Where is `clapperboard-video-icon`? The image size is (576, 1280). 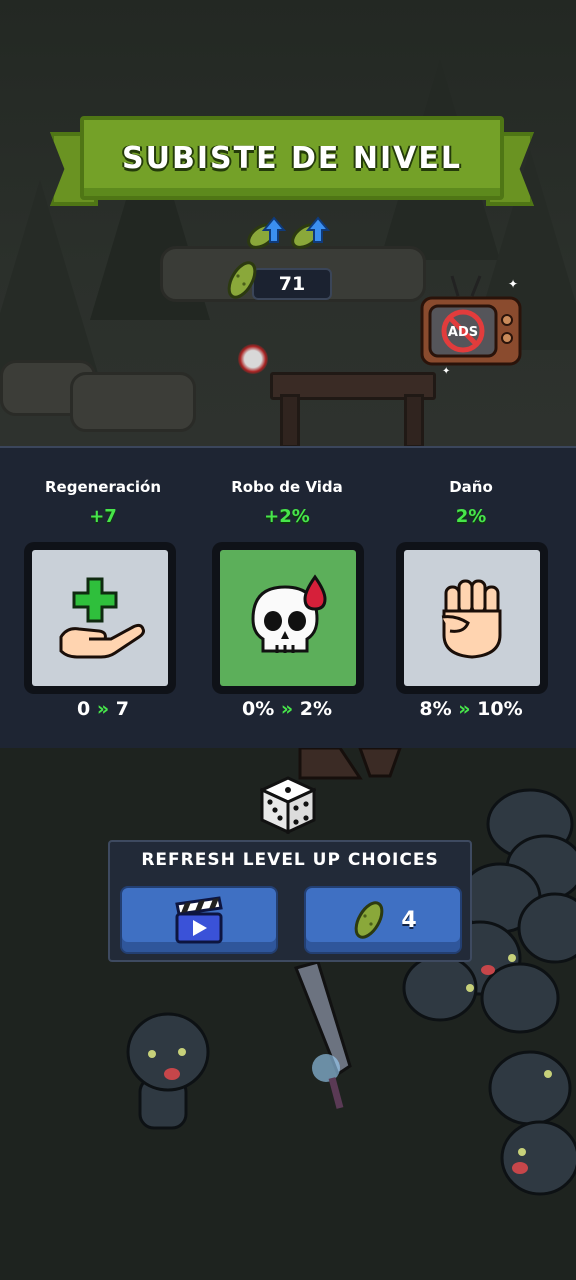 clapperboard-video-icon is located at coordinates (199, 920).